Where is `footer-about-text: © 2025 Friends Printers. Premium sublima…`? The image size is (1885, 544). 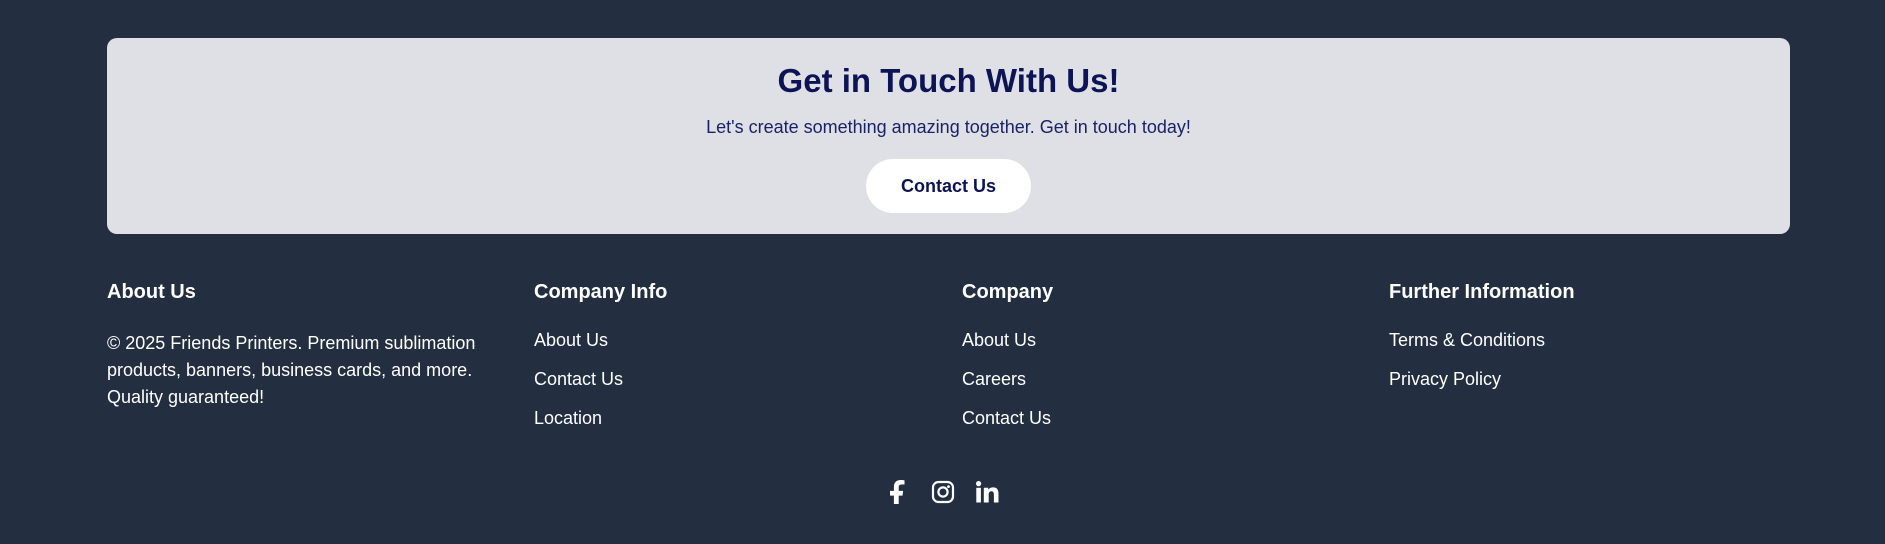 footer-about-text: © 2025 Friends Printers. Premium sublima… is located at coordinates (291, 370).